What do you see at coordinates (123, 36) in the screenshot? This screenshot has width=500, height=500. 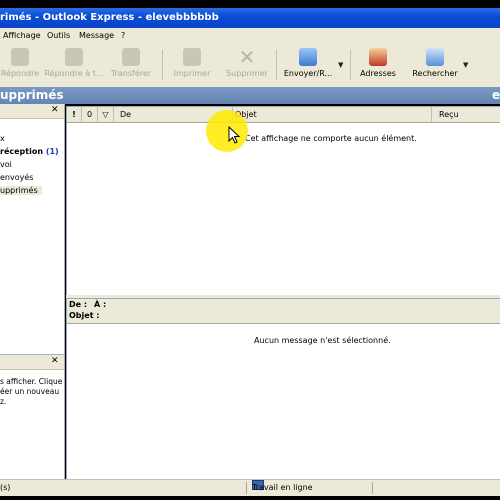 I see `menu-help: ?` at bounding box center [123, 36].